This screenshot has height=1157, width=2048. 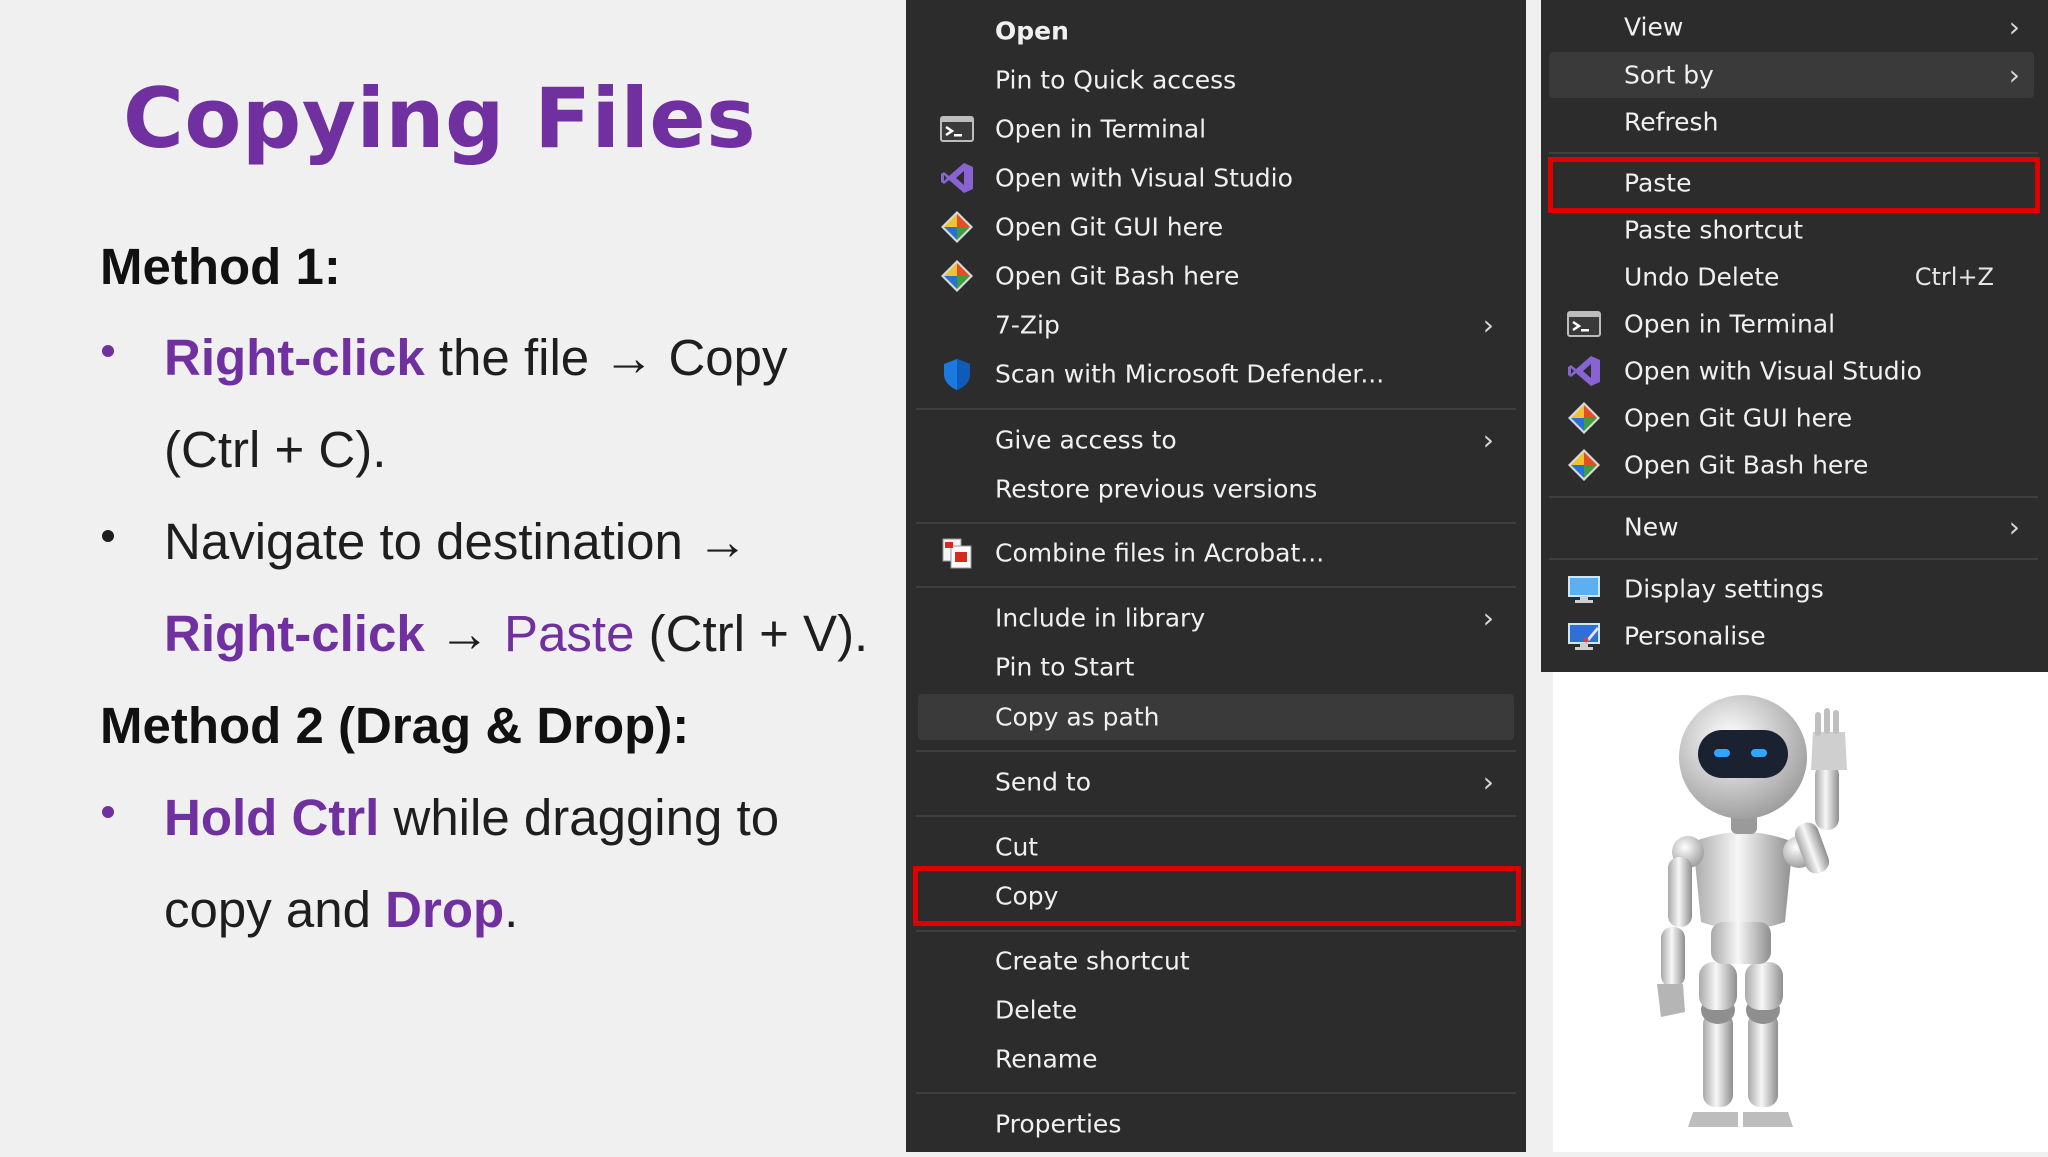 I want to click on method2-heading: Method 2 (Drag & Drop):, so click(x=395, y=725).